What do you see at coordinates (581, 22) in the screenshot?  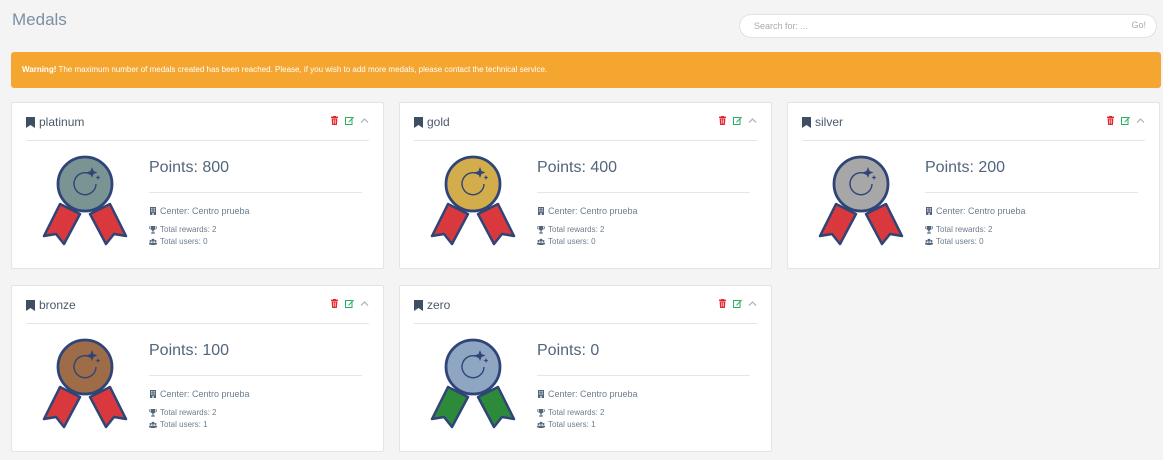 I see `page-header: Medals Go!` at bounding box center [581, 22].